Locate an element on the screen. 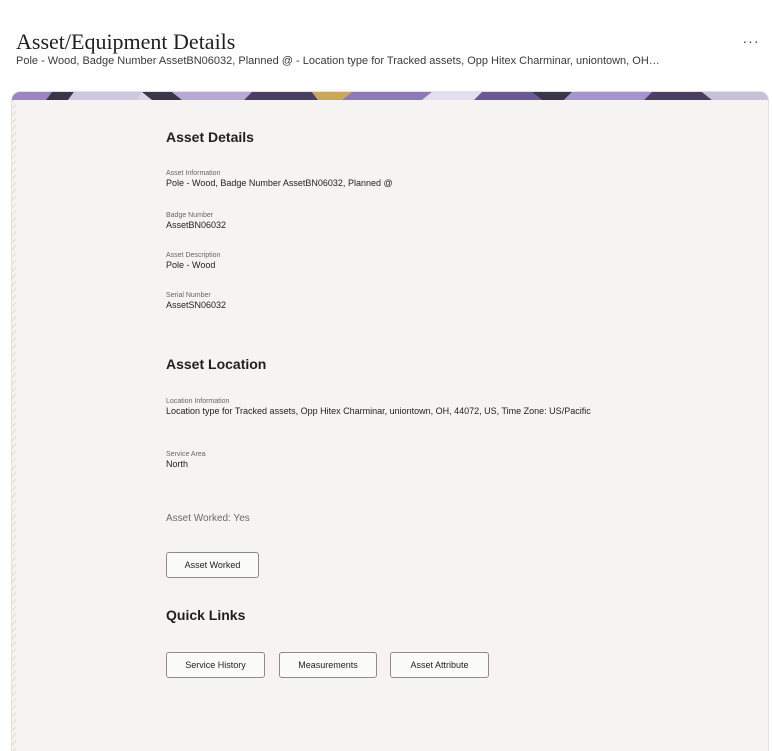 This screenshot has width=772, height=751. panel-edge-decoration is located at coordinates (14, 425).